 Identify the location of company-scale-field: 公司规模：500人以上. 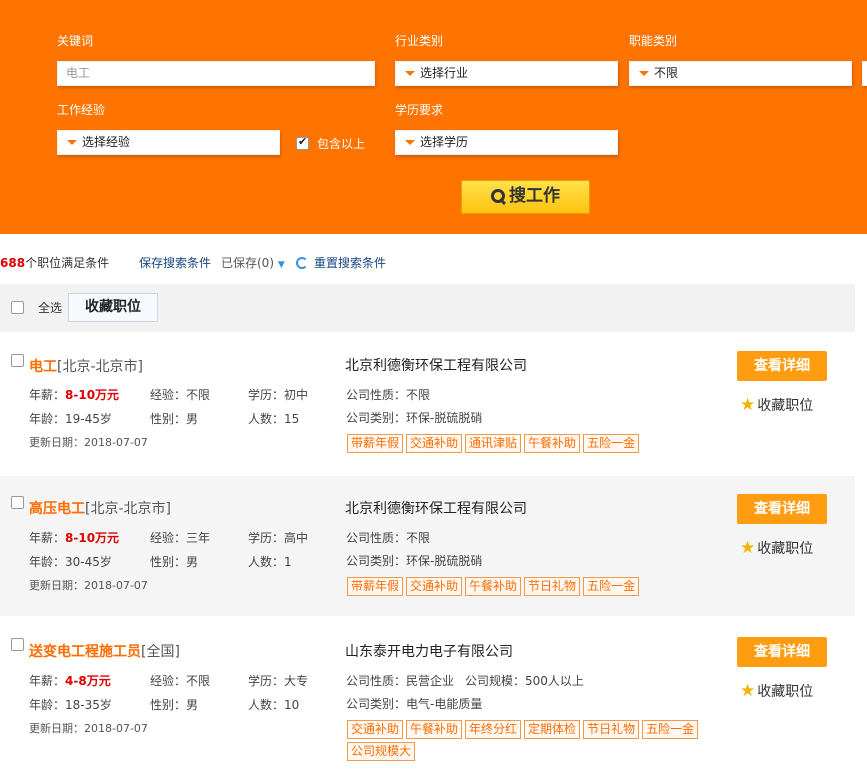
(524, 680).